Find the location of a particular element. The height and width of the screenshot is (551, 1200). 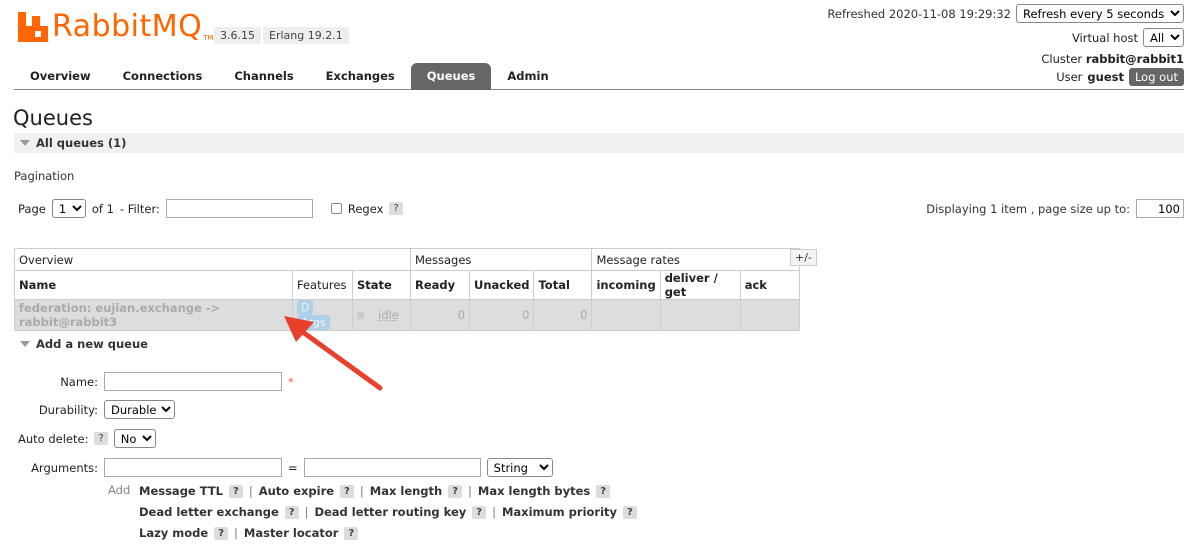

tab-channels: Channels is located at coordinates (263, 76).